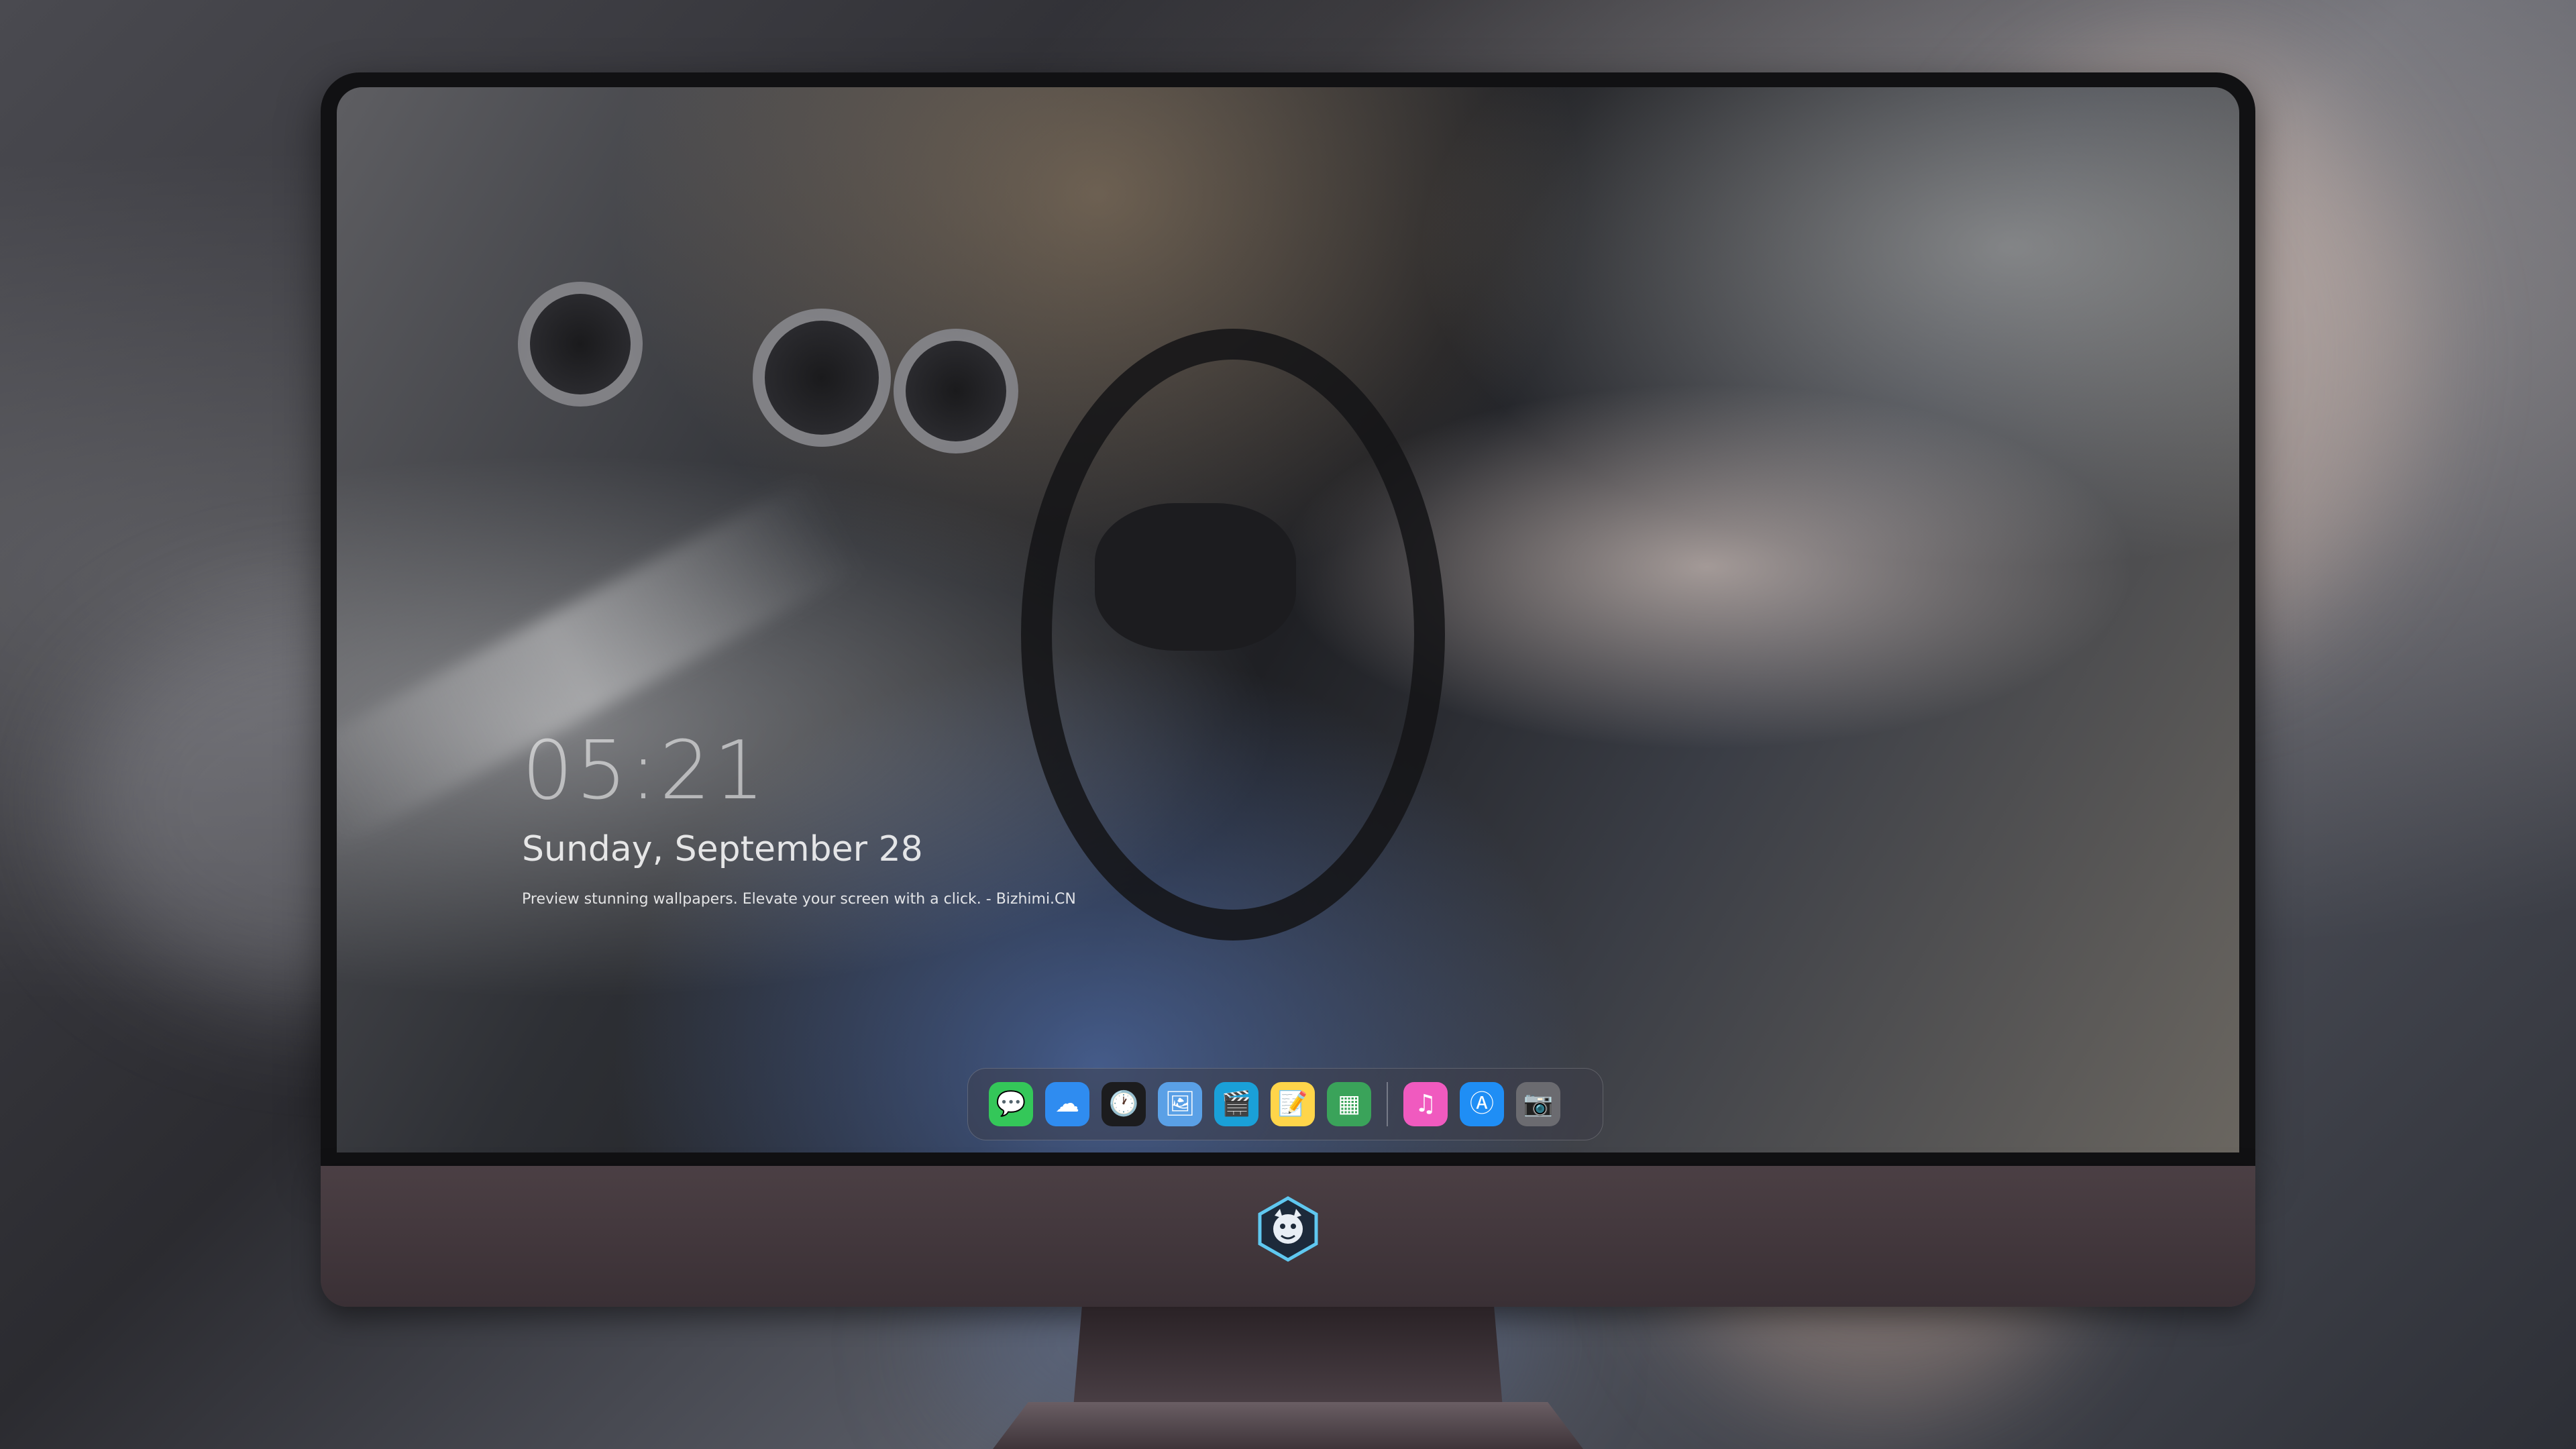  I want to click on lock-screen-date: Sunday, September 28, so click(722, 849).